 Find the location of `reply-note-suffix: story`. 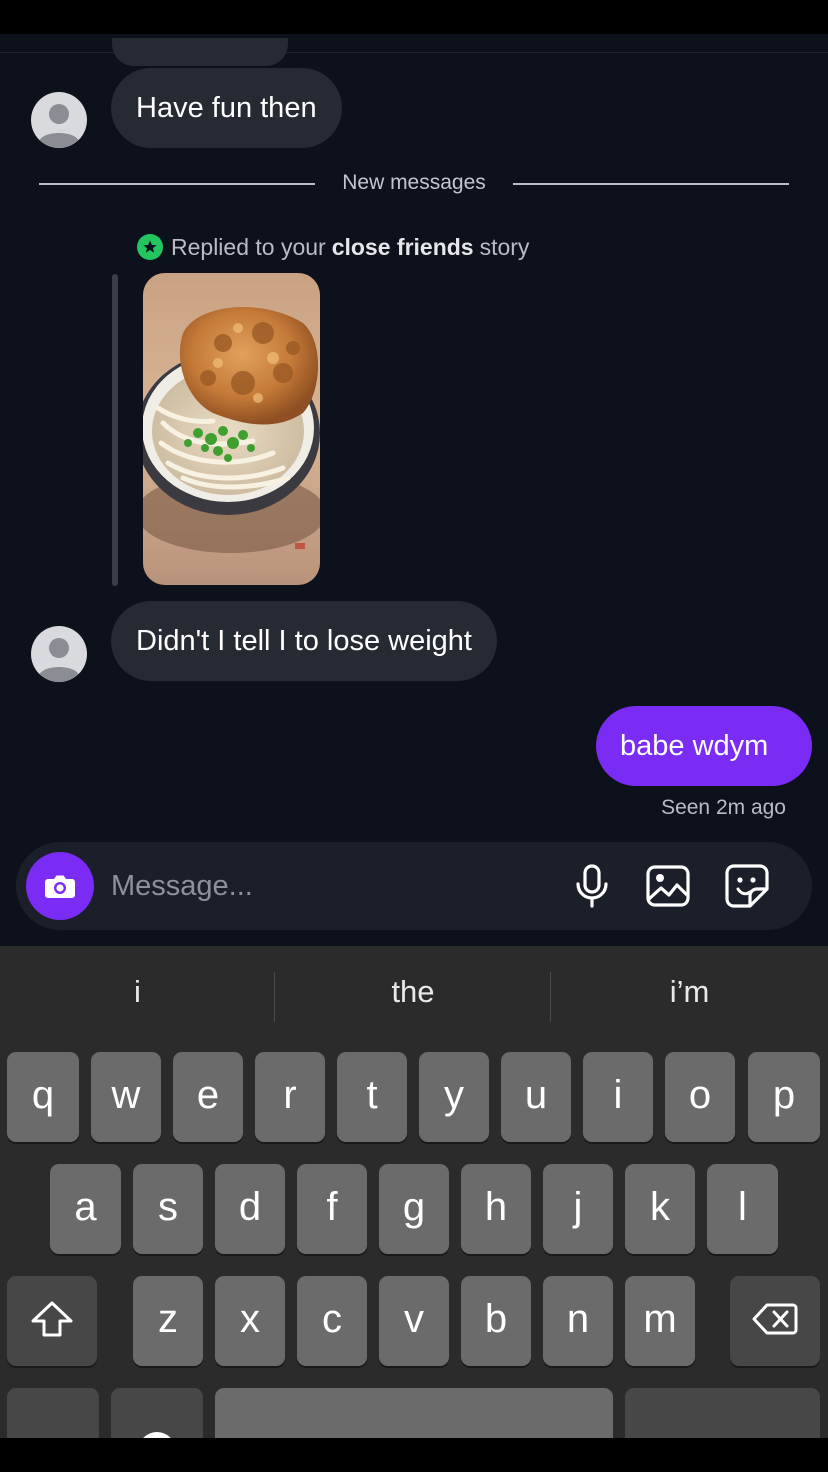

reply-note-suffix: story is located at coordinates (504, 246).